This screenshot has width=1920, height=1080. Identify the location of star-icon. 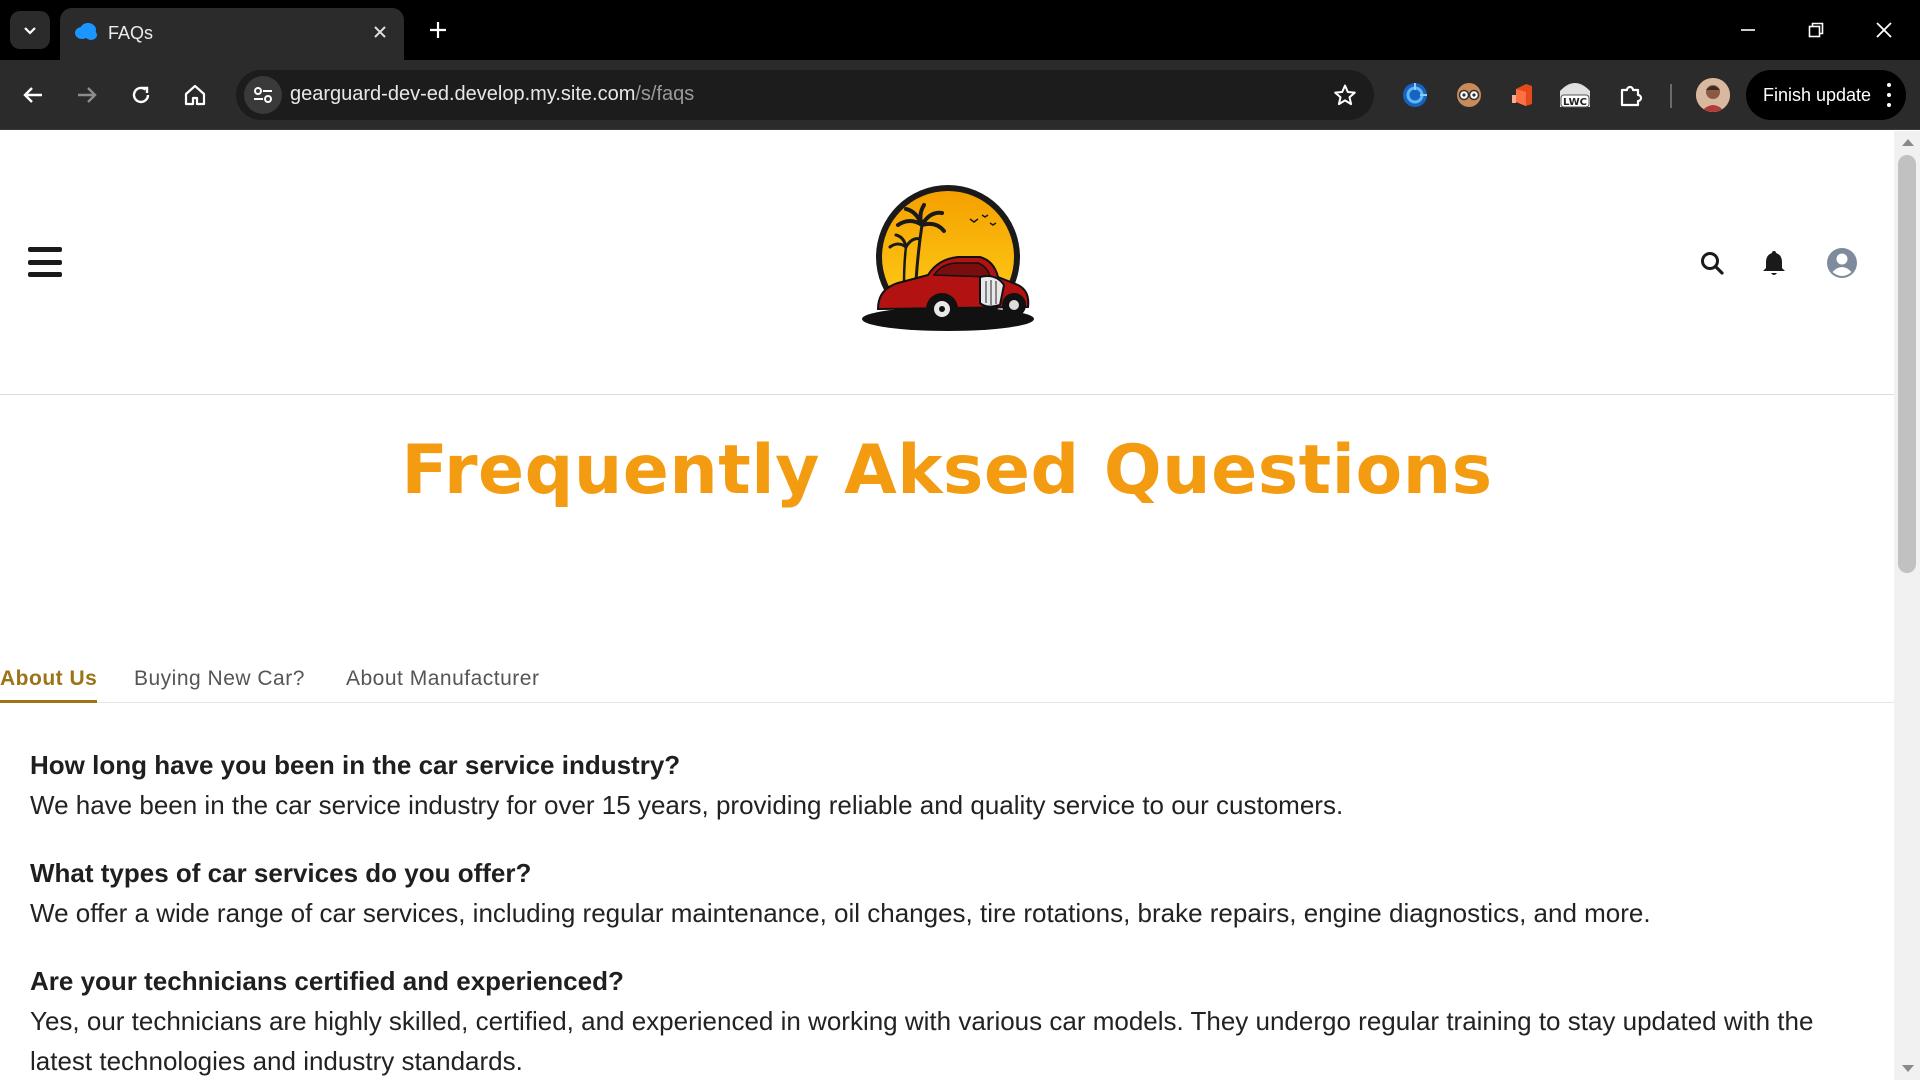
(1345, 95).